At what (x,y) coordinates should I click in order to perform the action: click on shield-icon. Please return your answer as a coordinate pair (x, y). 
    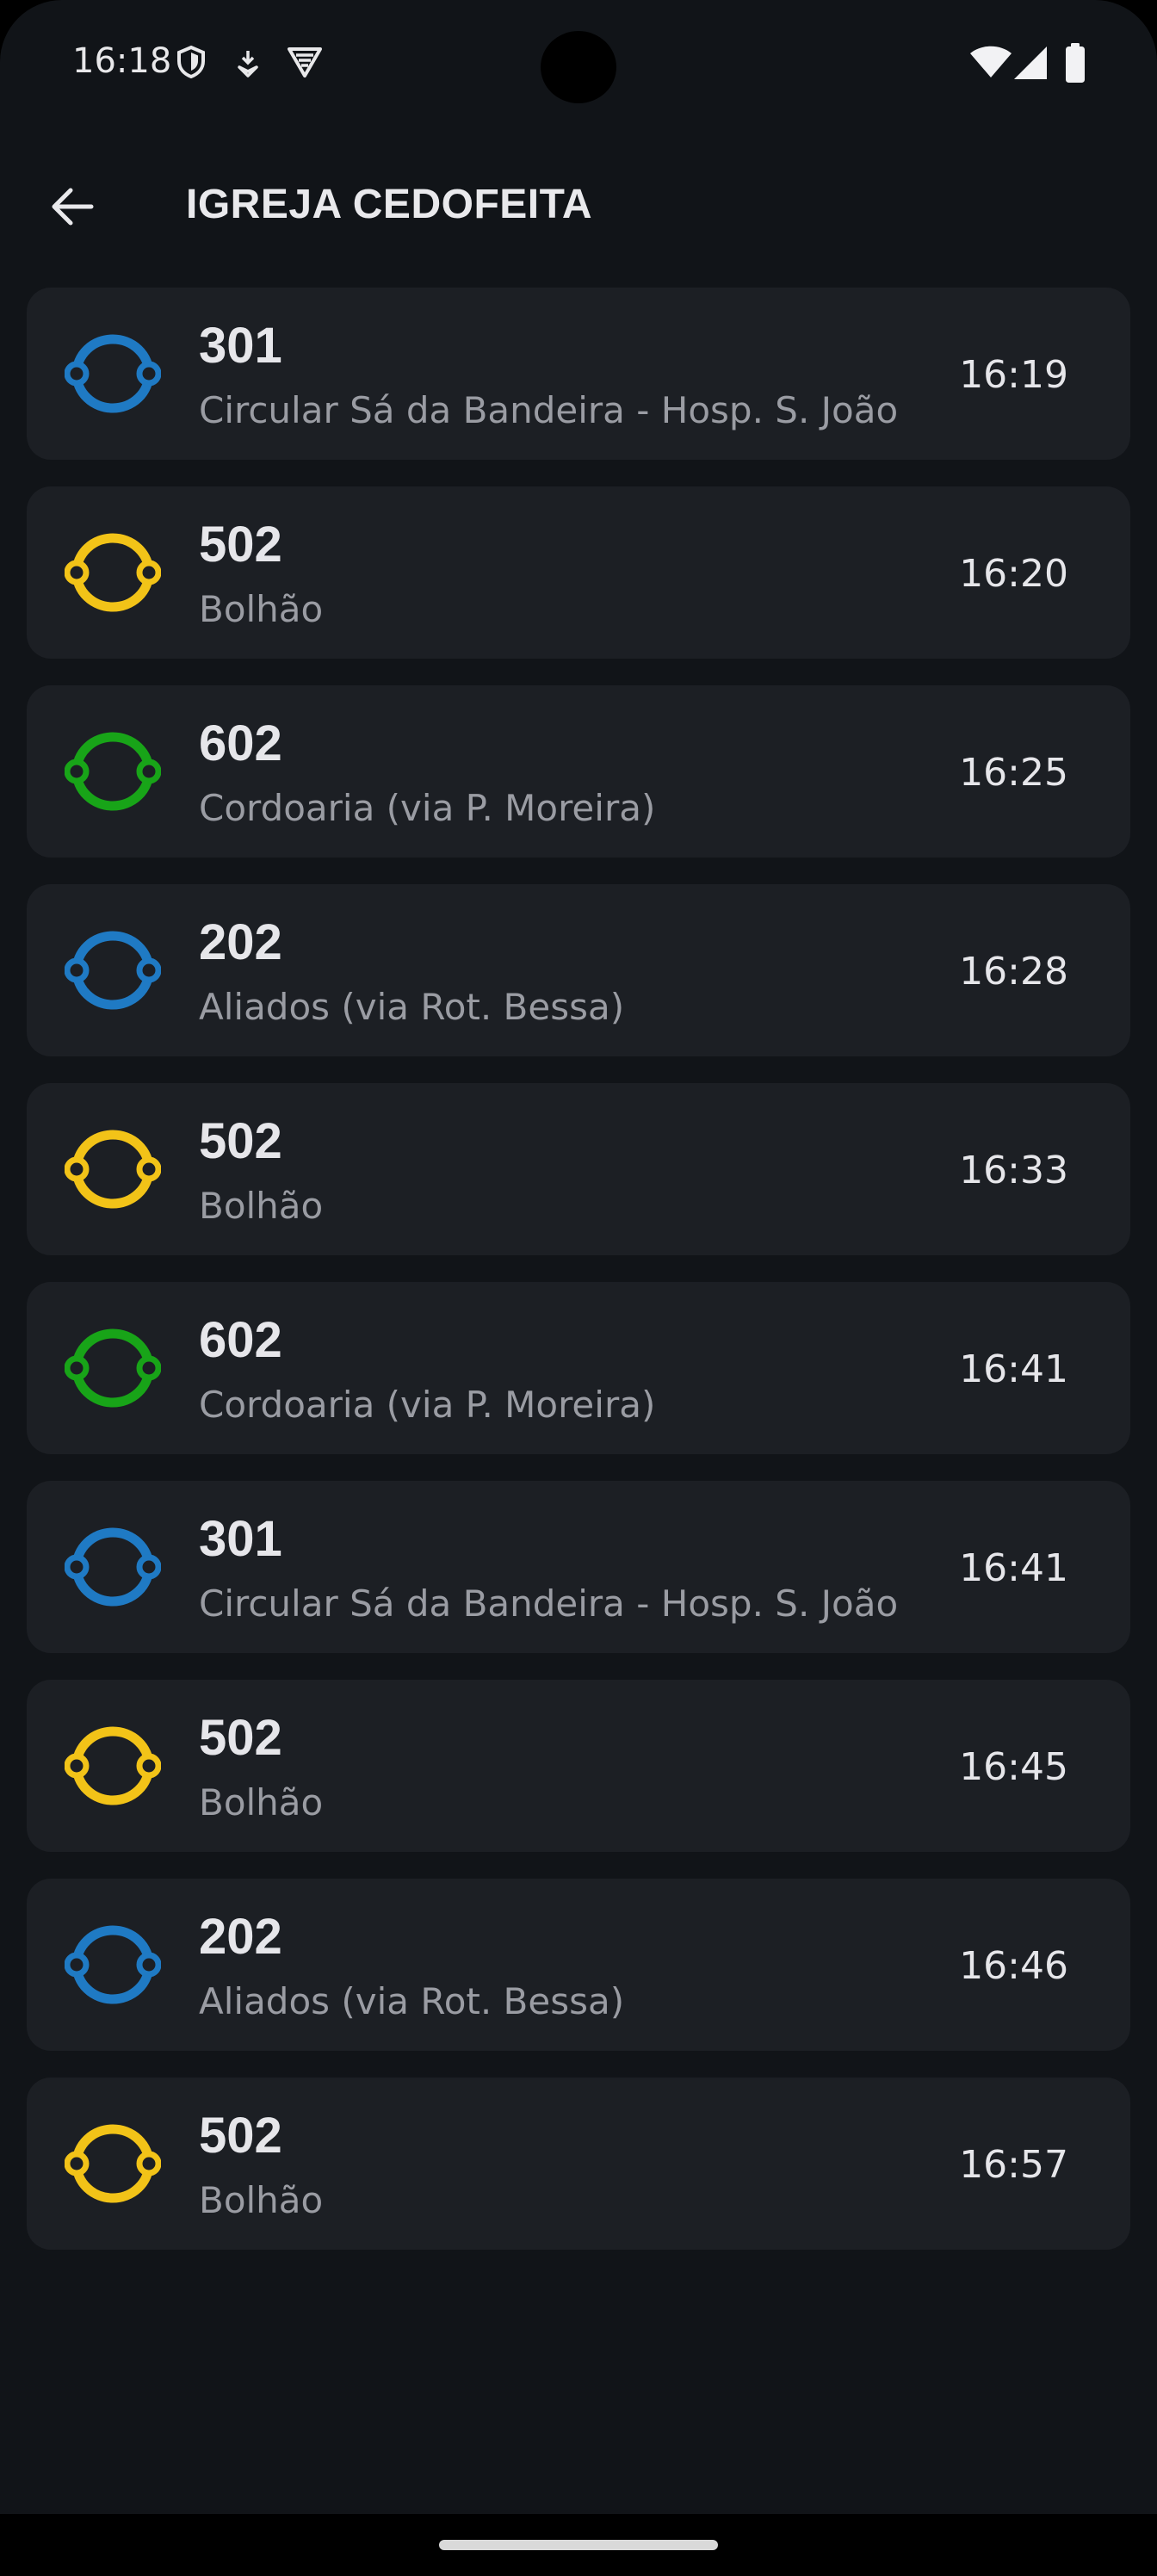
    Looking at the image, I should click on (191, 64).